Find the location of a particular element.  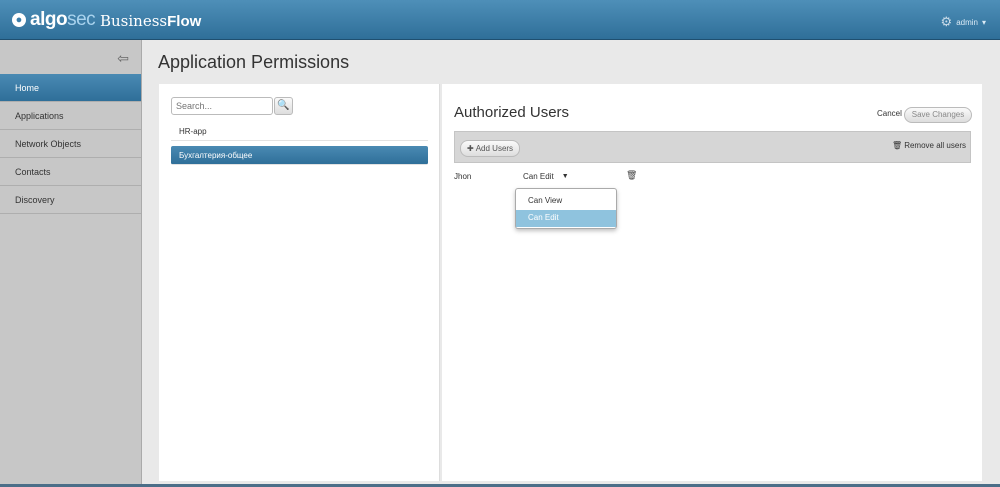

algosec-logo: ● algosec is located at coordinates (54, 20).